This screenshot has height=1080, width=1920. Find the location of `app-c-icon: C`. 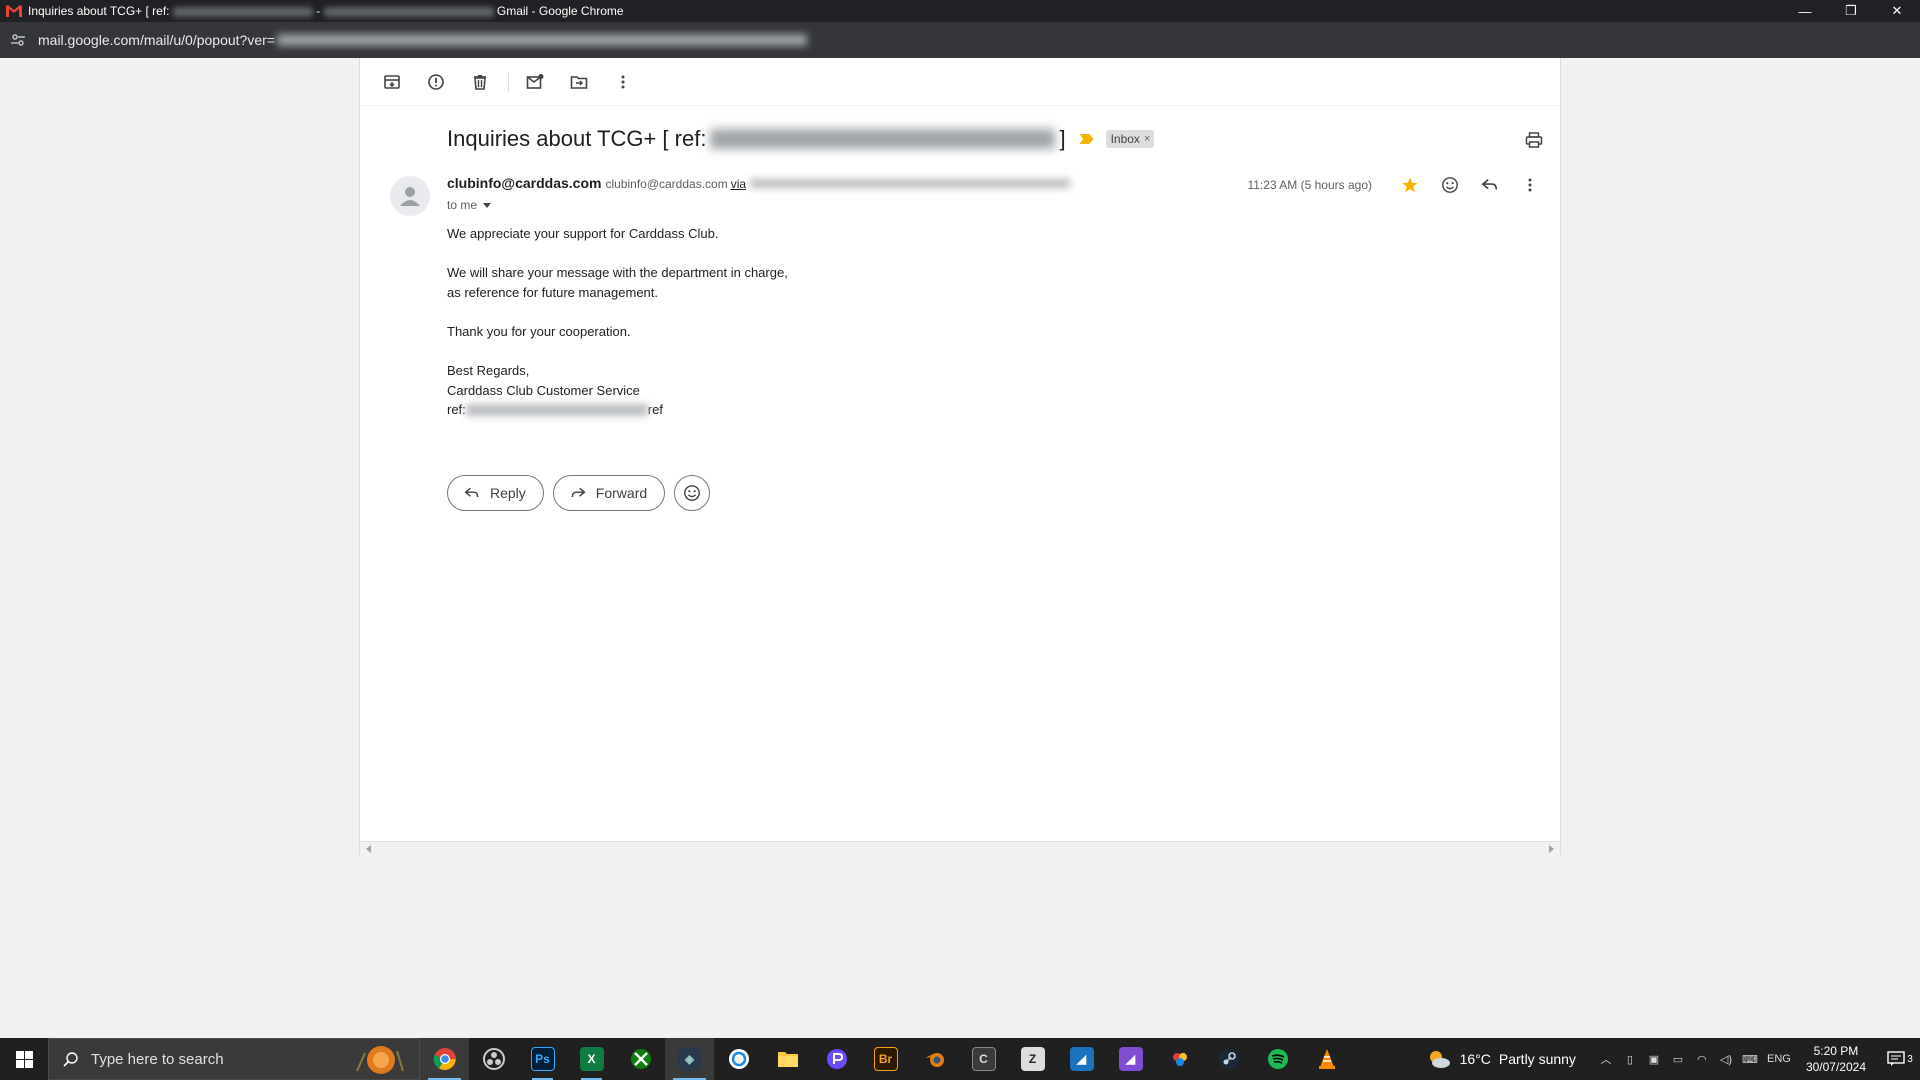

app-c-icon: C is located at coordinates (983, 1059).